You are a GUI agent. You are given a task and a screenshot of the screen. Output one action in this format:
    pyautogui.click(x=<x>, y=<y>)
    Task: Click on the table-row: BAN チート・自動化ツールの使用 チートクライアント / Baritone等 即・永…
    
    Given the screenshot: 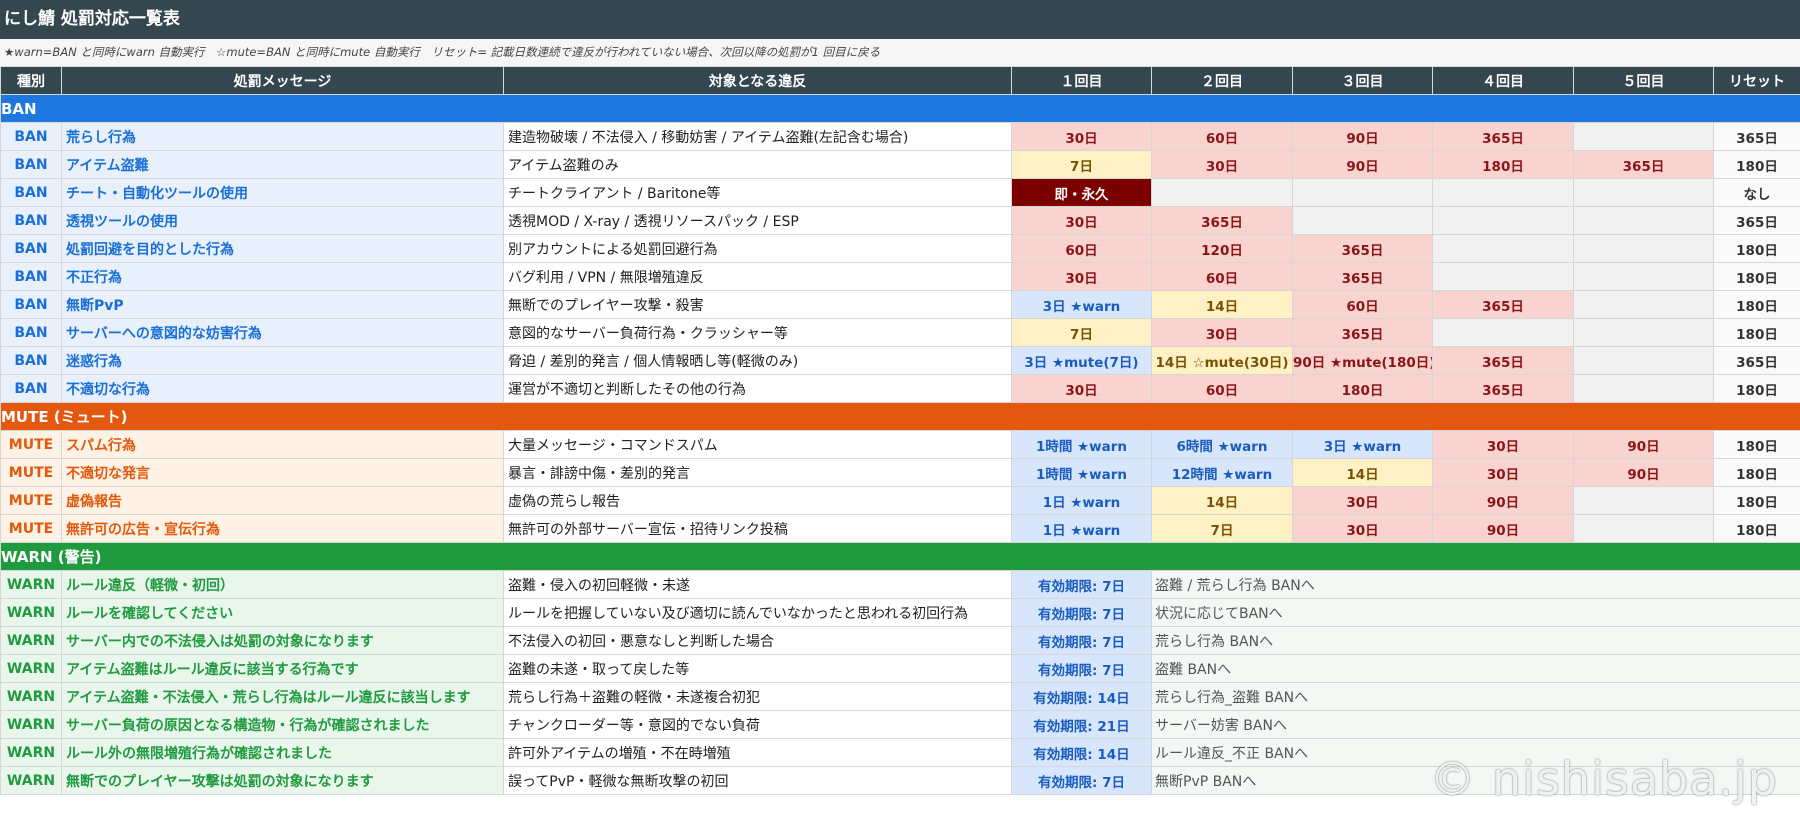 What is the action you would take?
    pyautogui.click(x=900, y=192)
    